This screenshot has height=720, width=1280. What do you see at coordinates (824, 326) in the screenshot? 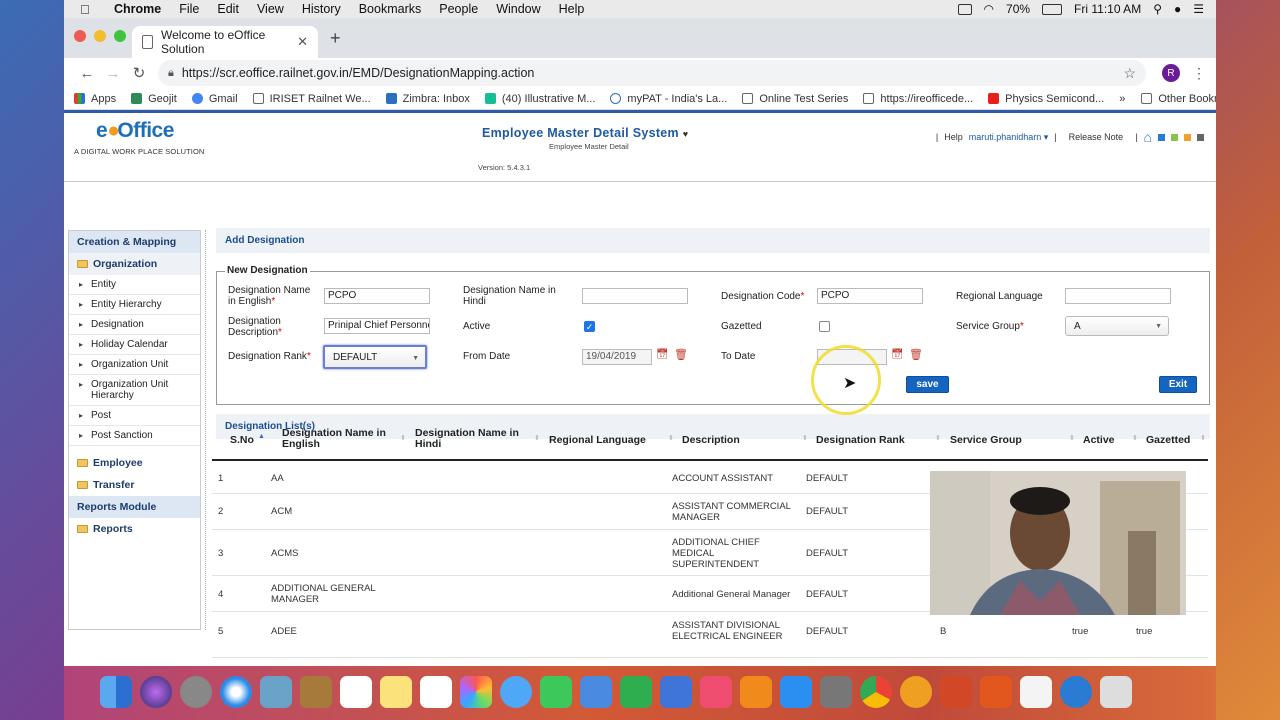
I see `gazetted-checkbox` at bounding box center [824, 326].